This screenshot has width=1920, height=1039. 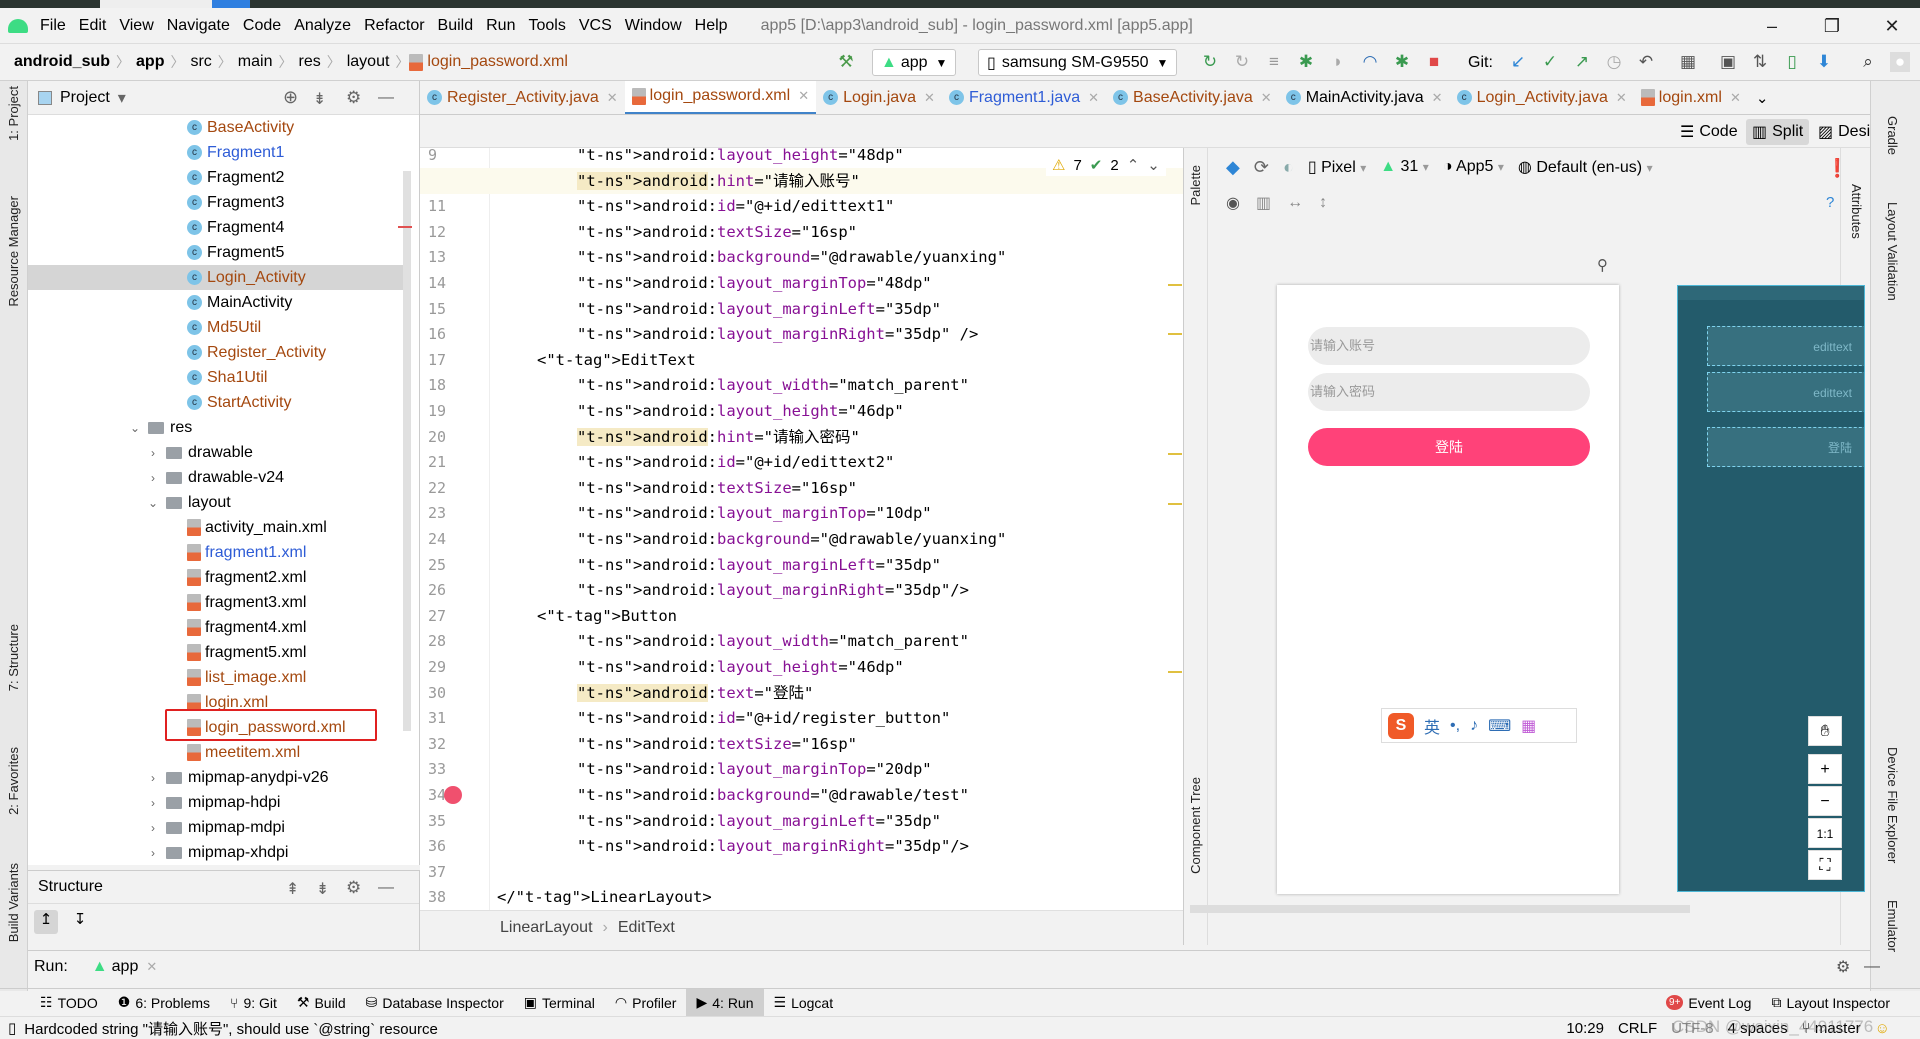 What do you see at coordinates (218, 227) in the screenshot?
I see `tree-item: c Fragment4` at bounding box center [218, 227].